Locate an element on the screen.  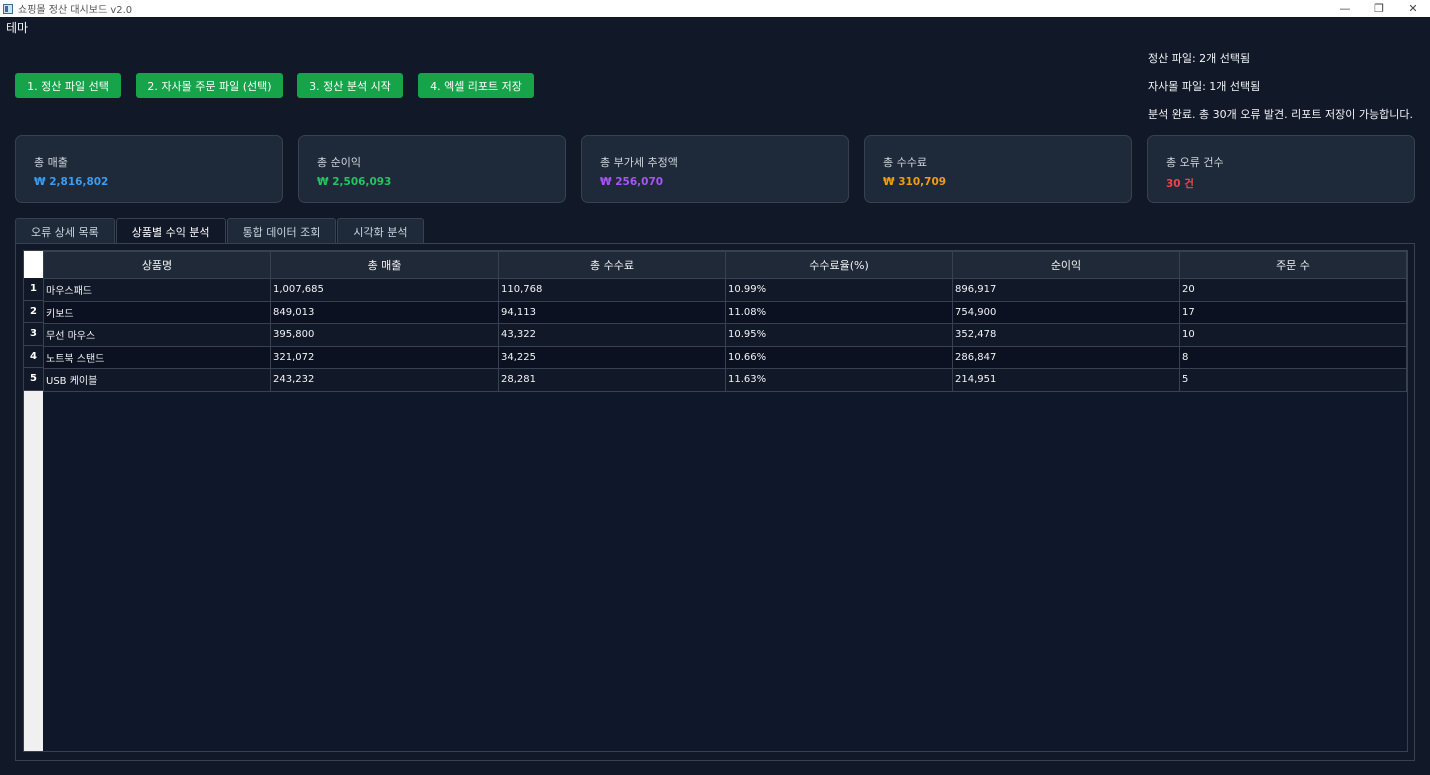
window-controls: — ❐ ✕ is located at coordinates (1379, 8).